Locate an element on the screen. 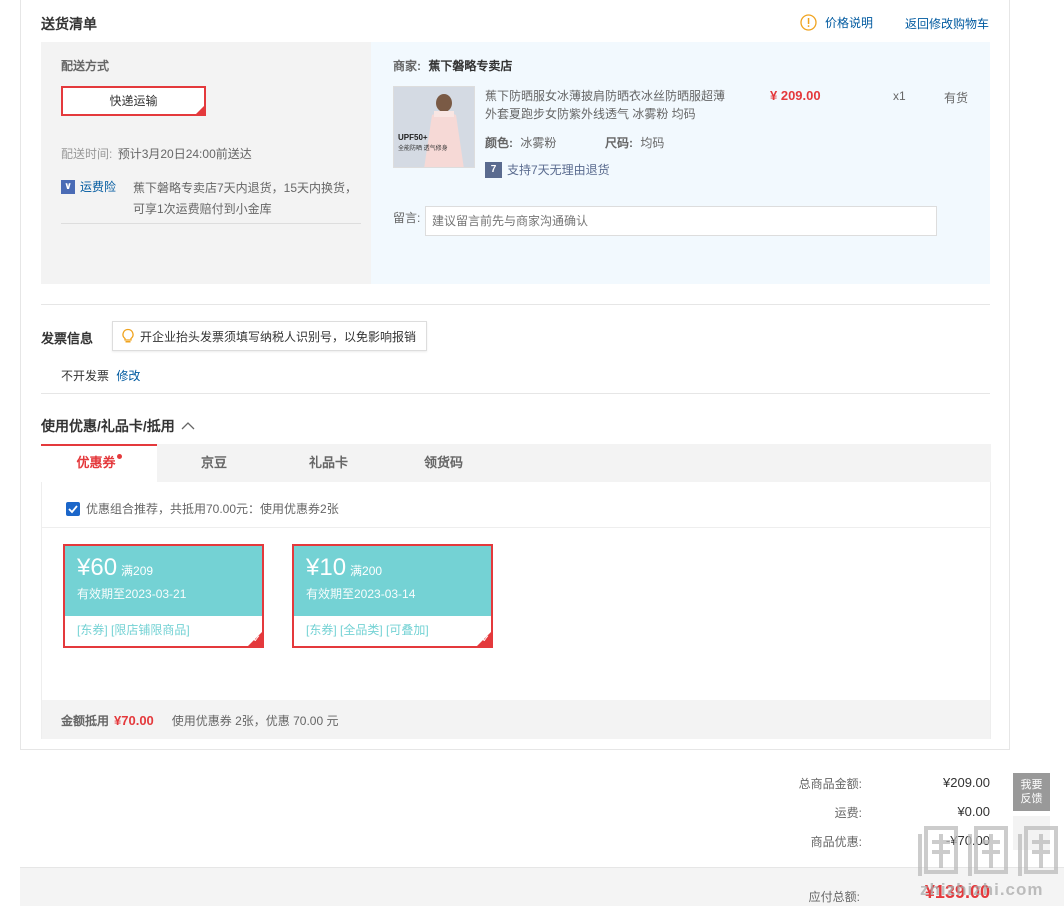 The image size is (1064, 906). thumb-upf-text: UPF50+ is located at coordinates (413, 137).